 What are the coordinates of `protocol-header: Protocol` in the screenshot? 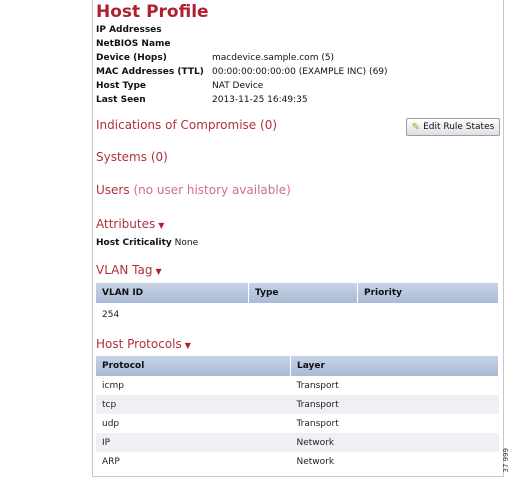 It's located at (193, 366).